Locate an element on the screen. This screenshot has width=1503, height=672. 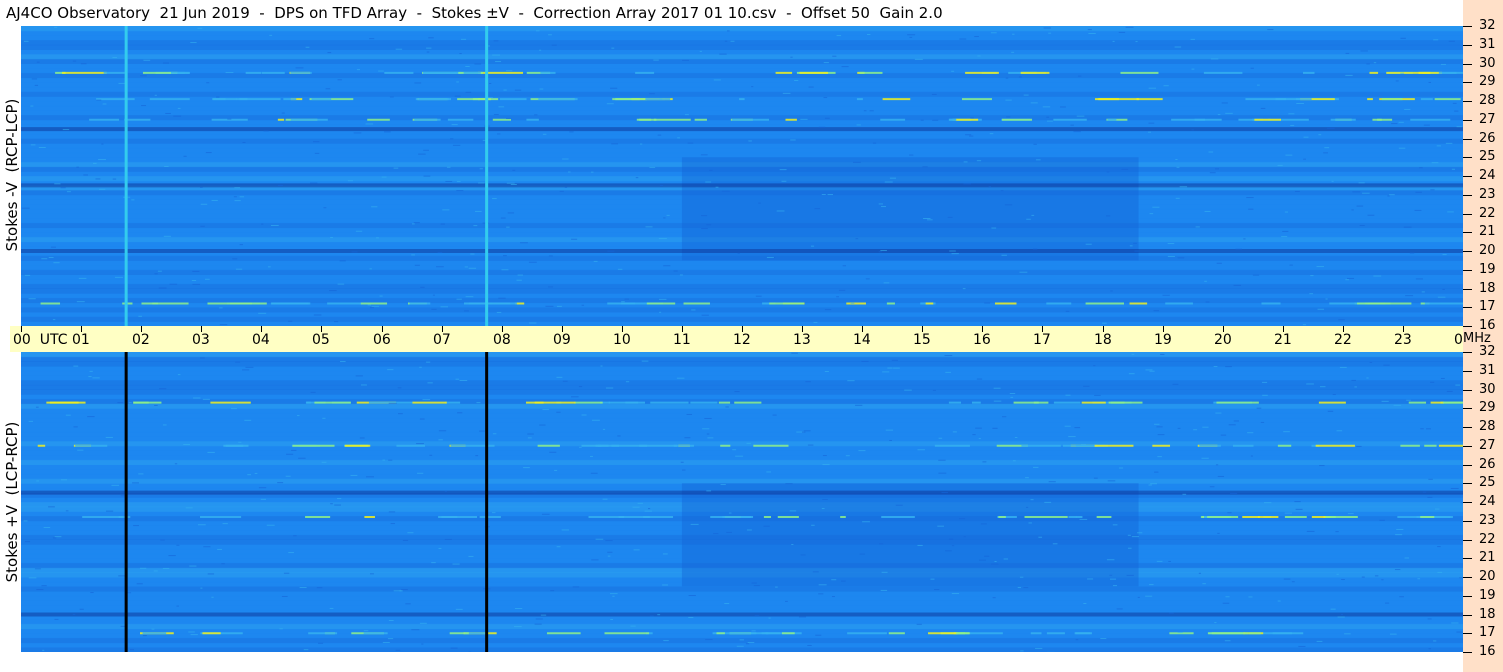
freq-tick-label: 16 is located at coordinates (1487, 325).